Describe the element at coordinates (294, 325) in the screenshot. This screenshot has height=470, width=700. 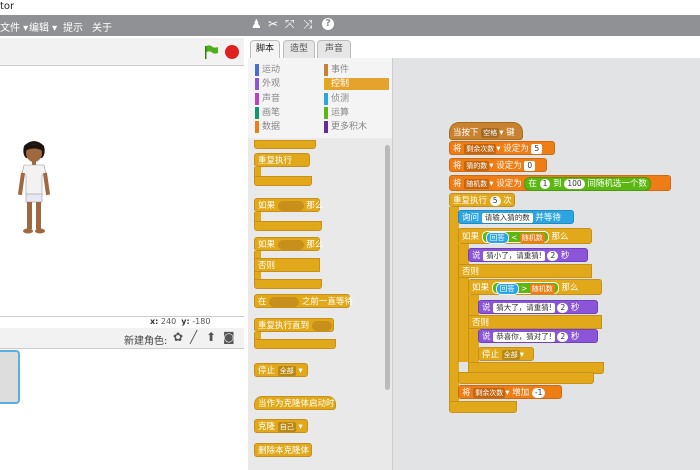
I see `palette-block-repeat-until: 重复执行直到` at that location.